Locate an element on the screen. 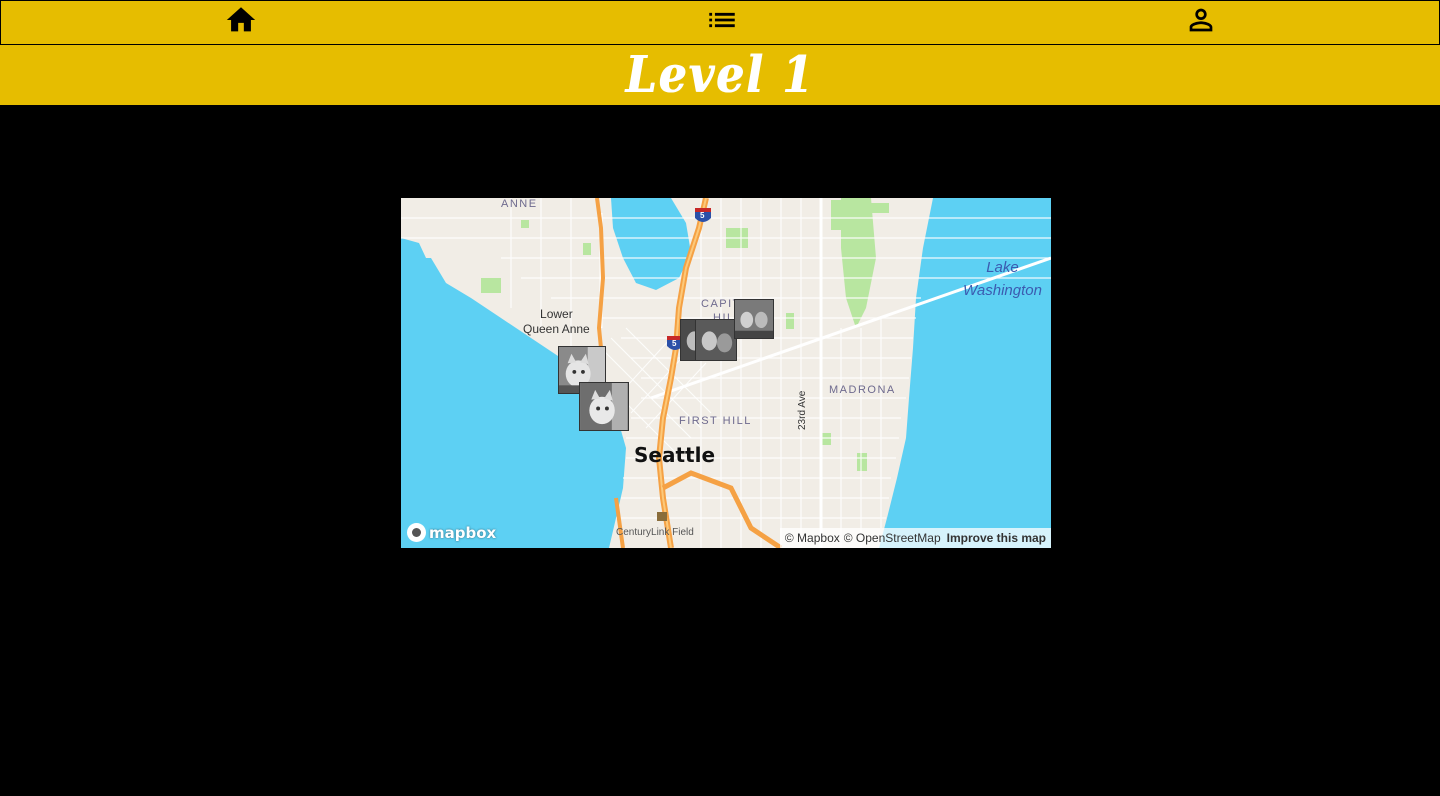 The image size is (1440, 796). osm-attribution-link: © OpenStreetMap is located at coordinates (892, 538).